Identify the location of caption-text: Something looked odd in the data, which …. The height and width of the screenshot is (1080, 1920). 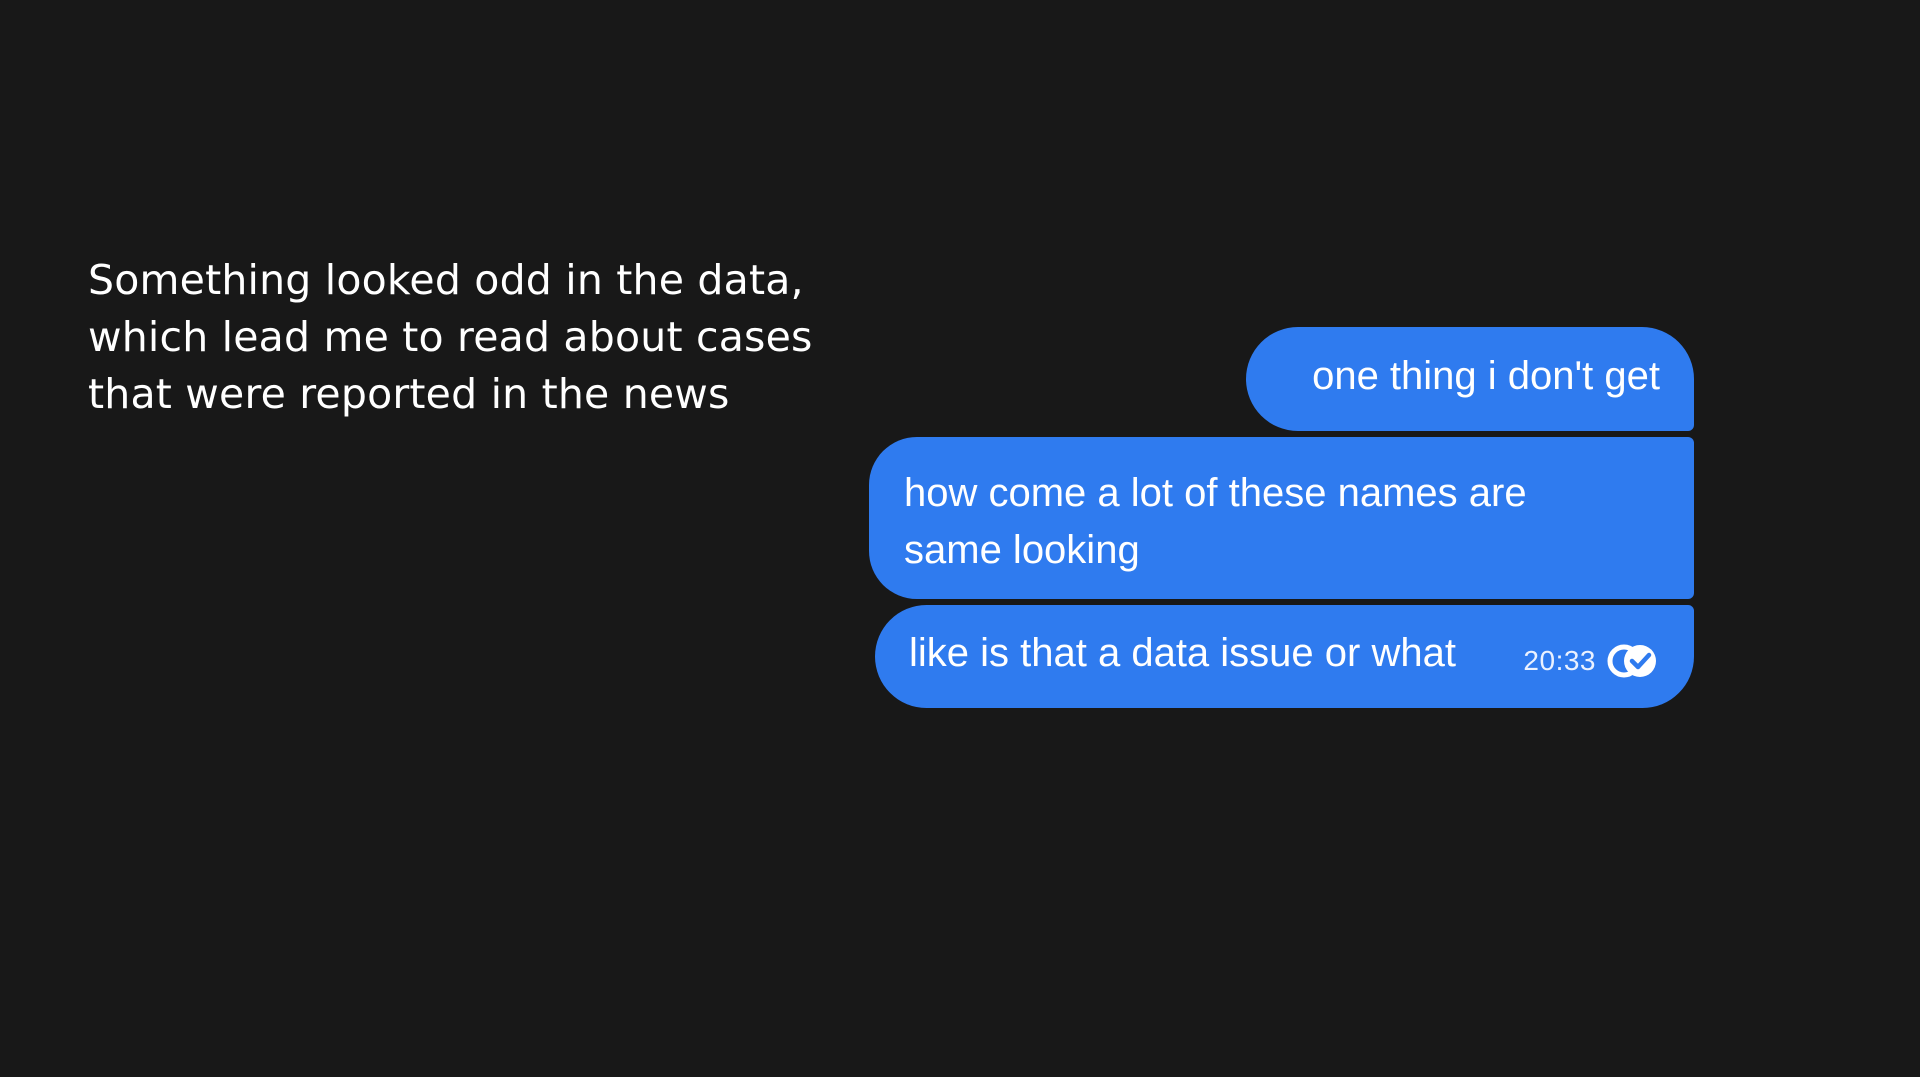
(450, 337).